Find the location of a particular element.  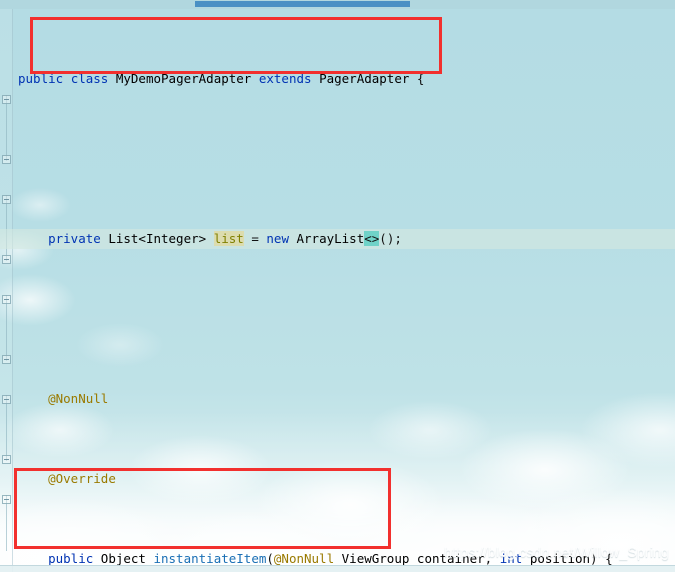

token-keyword: private is located at coordinates (74, 238).